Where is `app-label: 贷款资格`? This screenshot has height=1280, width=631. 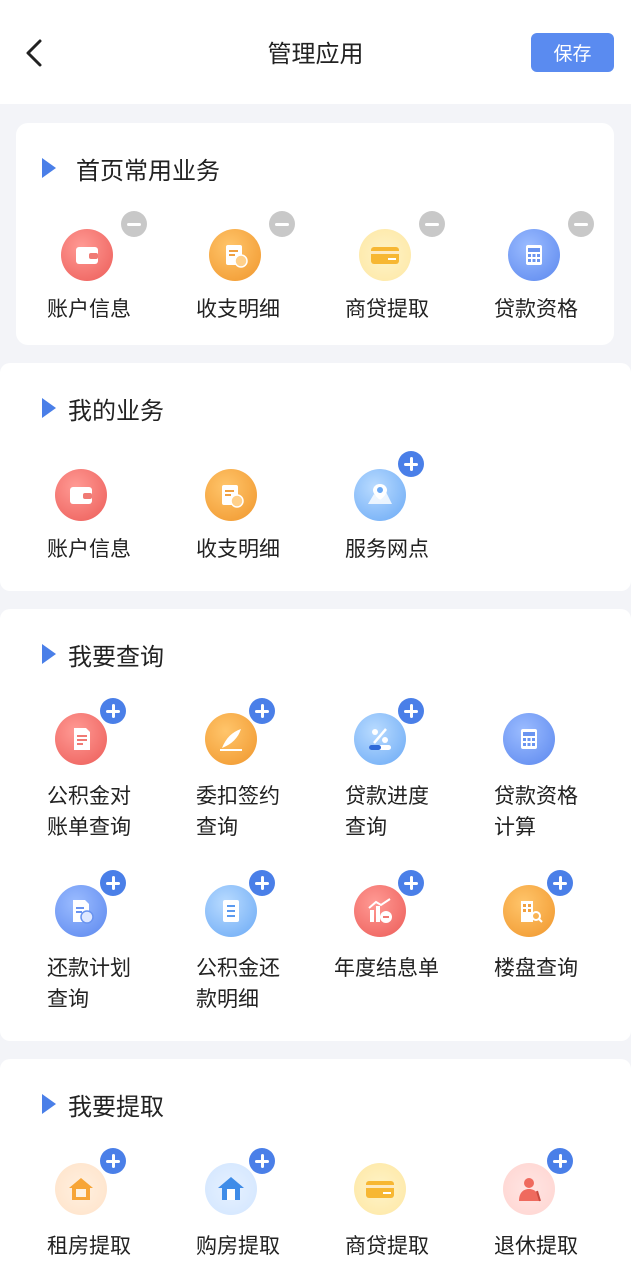 app-label: 贷款资格 is located at coordinates (536, 309).